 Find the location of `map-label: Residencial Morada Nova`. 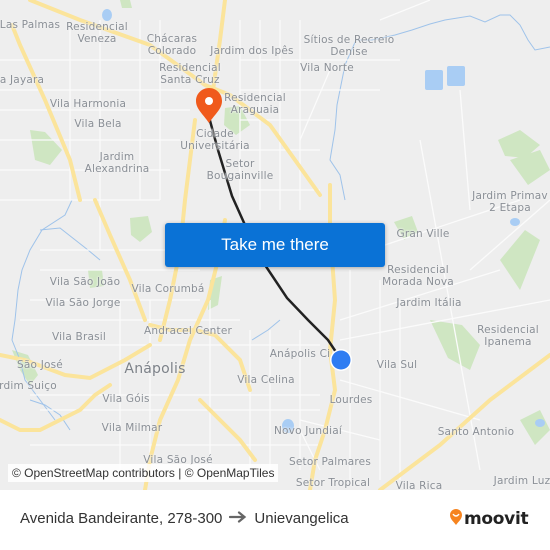

map-label: Residencial Morada Nova is located at coordinates (418, 276).